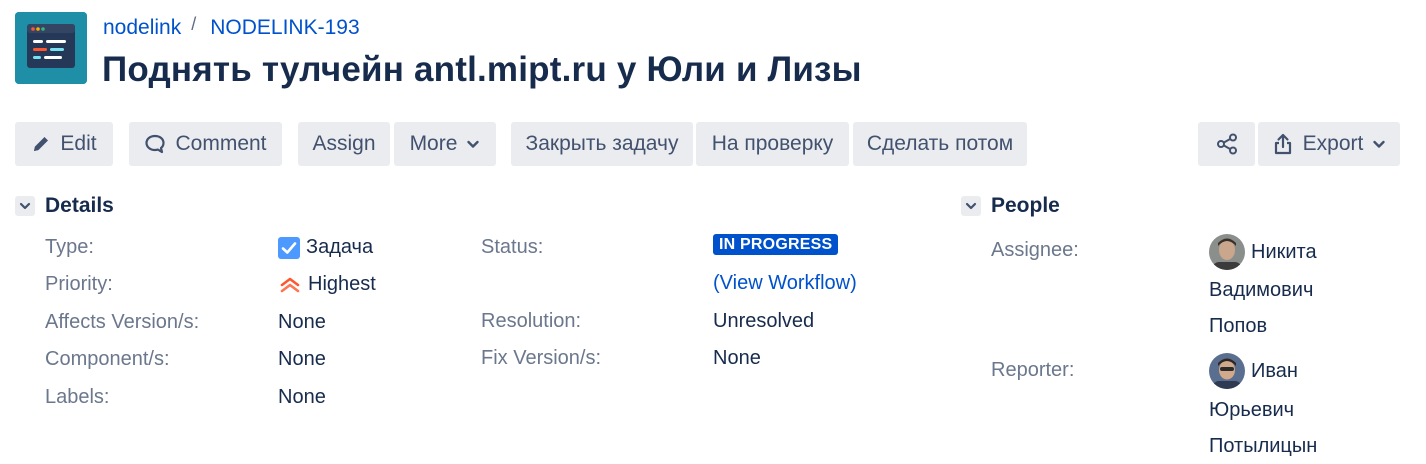 The width and height of the screenshot is (1426, 464). What do you see at coordinates (78, 143) in the screenshot?
I see `edit-button-label: Edit` at bounding box center [78, 143].